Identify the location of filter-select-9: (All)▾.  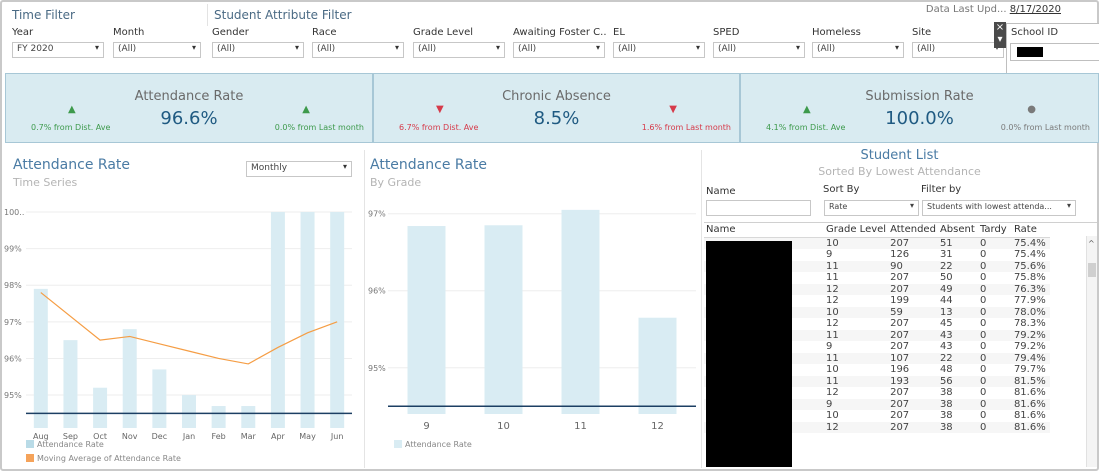
(958, 50).